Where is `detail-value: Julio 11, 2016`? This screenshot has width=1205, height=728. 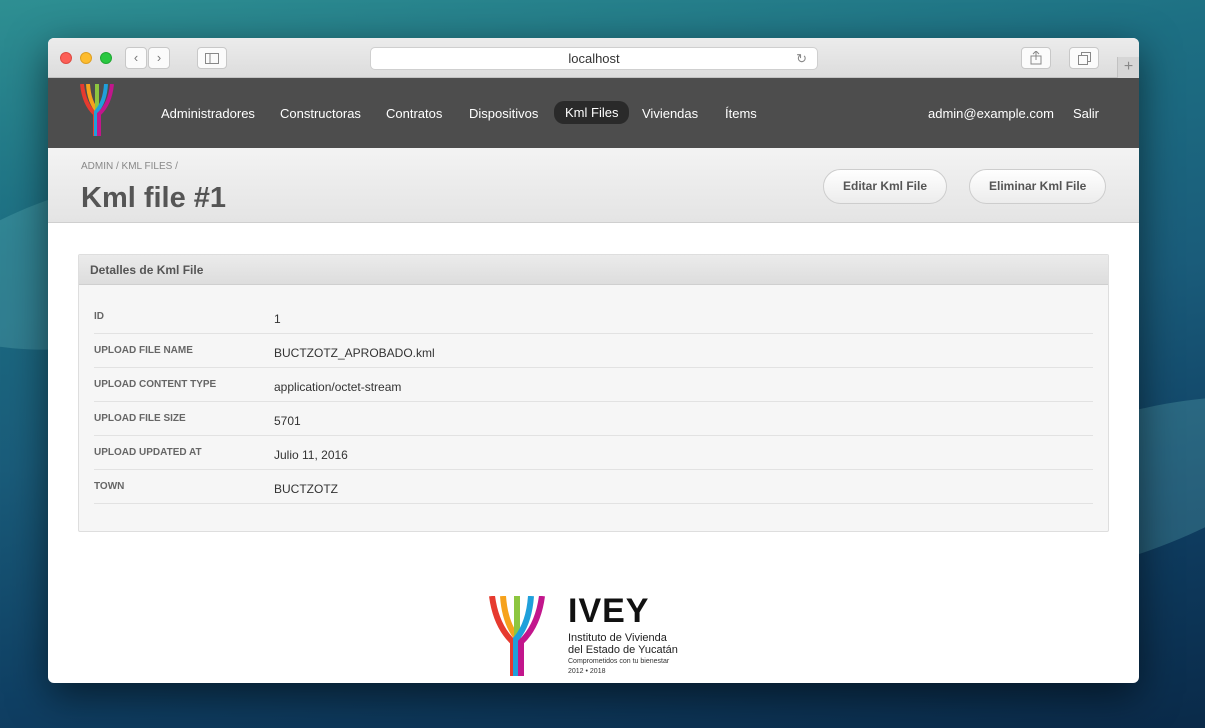 detail-value: Julio 11, 2016 is located at coordinates (311, 455).